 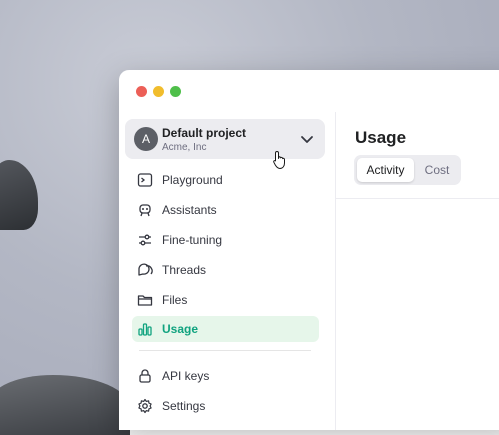 What do you see at coordinates (204, 133) in the screenshot?
I see `project-name: Default project` at bounding box center [204, 133].